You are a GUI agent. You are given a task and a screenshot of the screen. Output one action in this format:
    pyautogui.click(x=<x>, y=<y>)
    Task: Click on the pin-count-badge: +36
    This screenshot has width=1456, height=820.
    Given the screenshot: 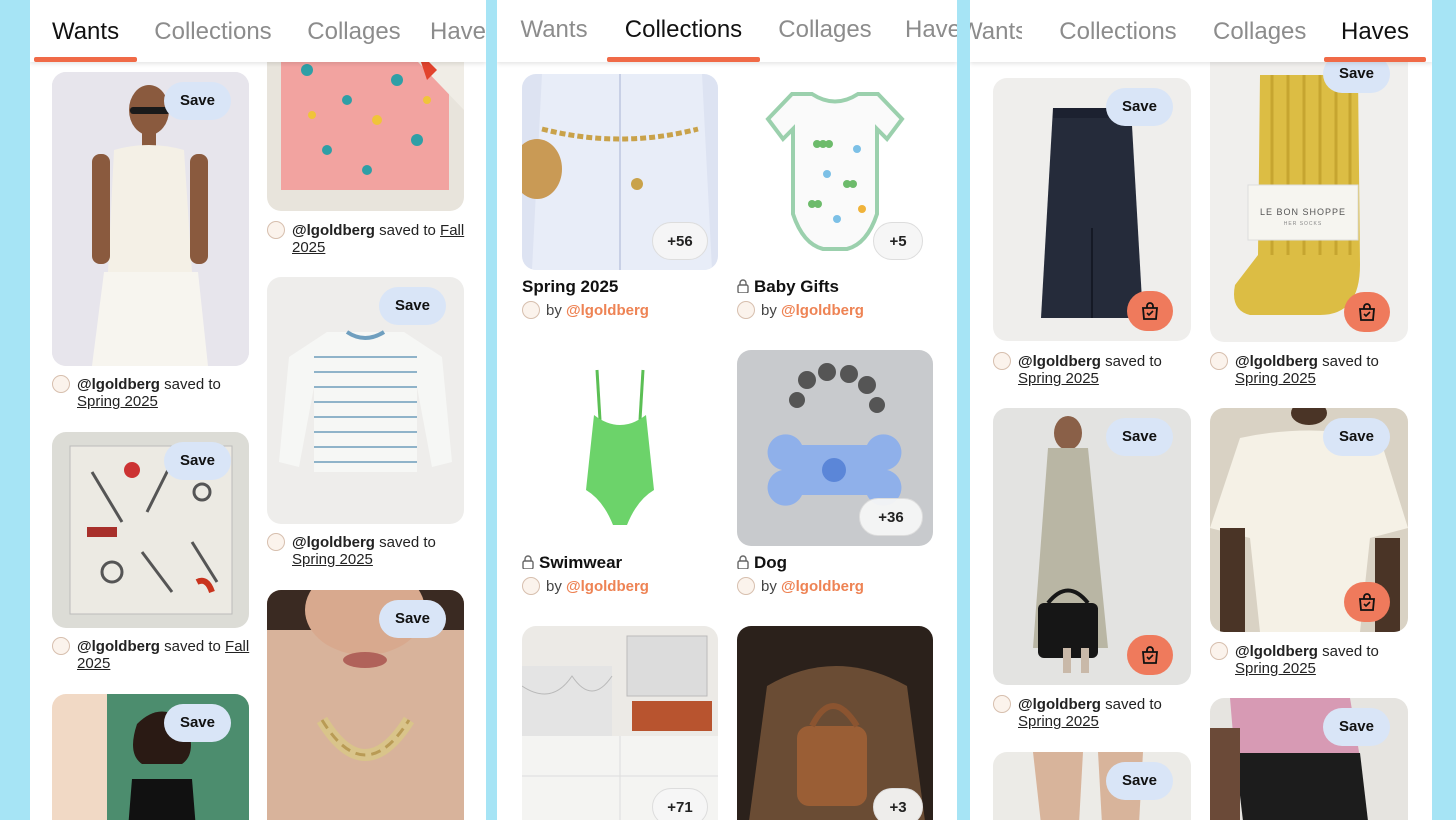 What is the action you would take?
    pyautogui.click(x=891, y=517)
    